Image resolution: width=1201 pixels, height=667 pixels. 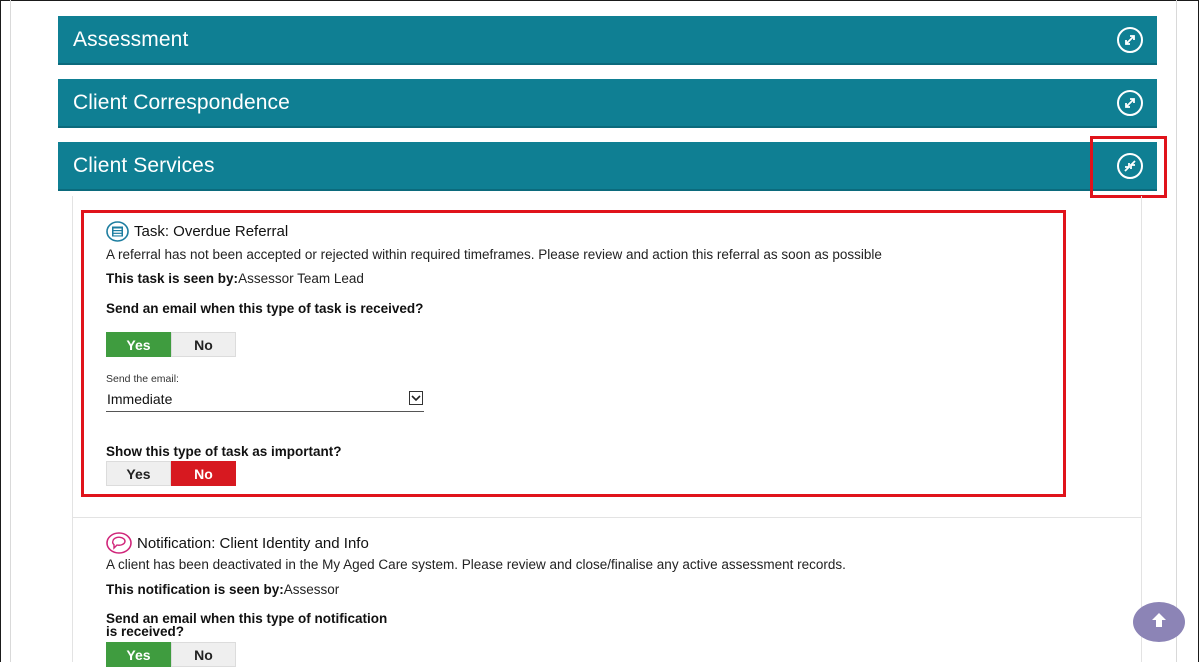 What do you see at coordinates (142, 379) in the screenshot?
I see `send-email-label: Send the email:` at bounding box center [142, 379].